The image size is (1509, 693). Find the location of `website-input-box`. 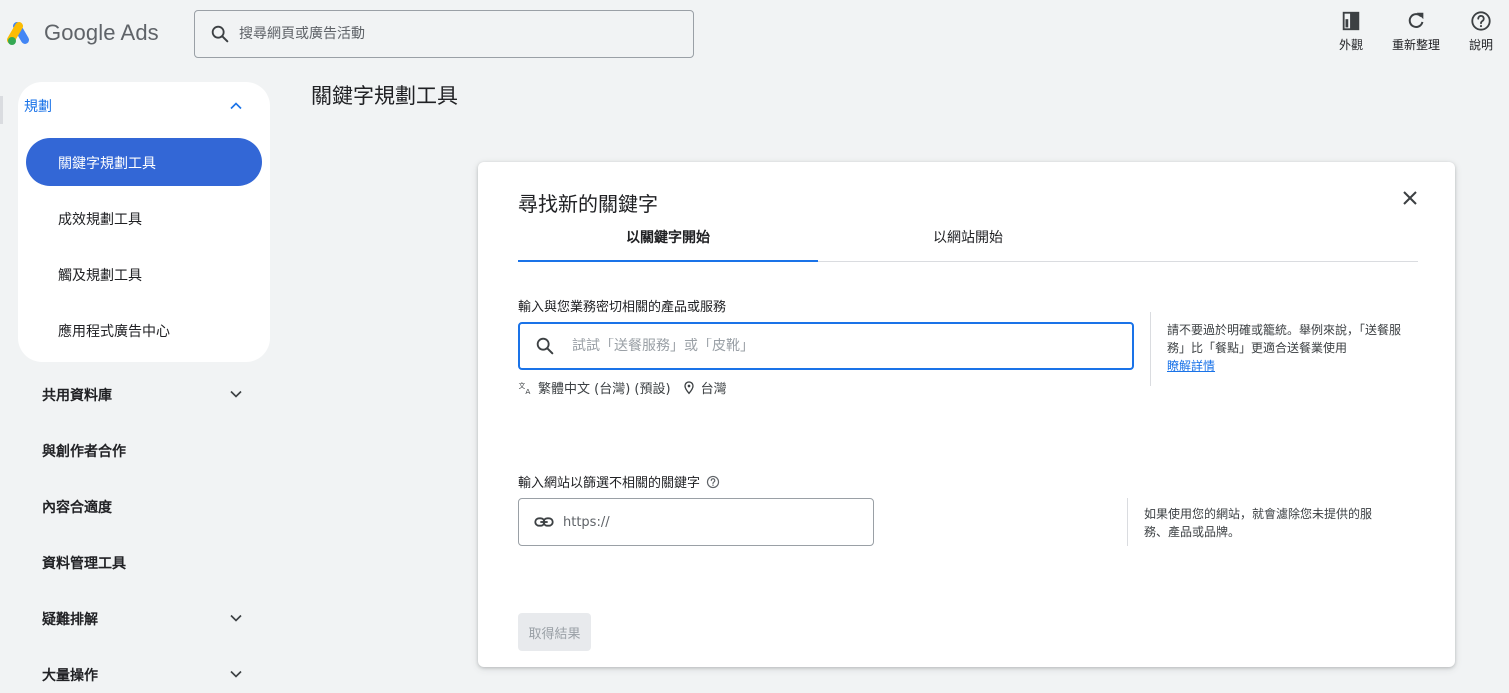

website-input-box is located at coordinates (696, 522).